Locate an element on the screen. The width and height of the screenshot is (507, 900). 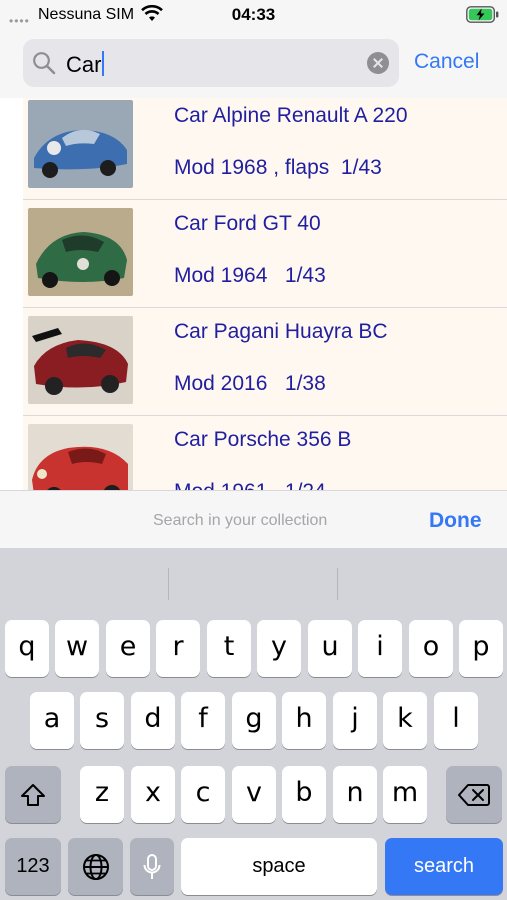
key-t: t is located at coordinates (229, 648).